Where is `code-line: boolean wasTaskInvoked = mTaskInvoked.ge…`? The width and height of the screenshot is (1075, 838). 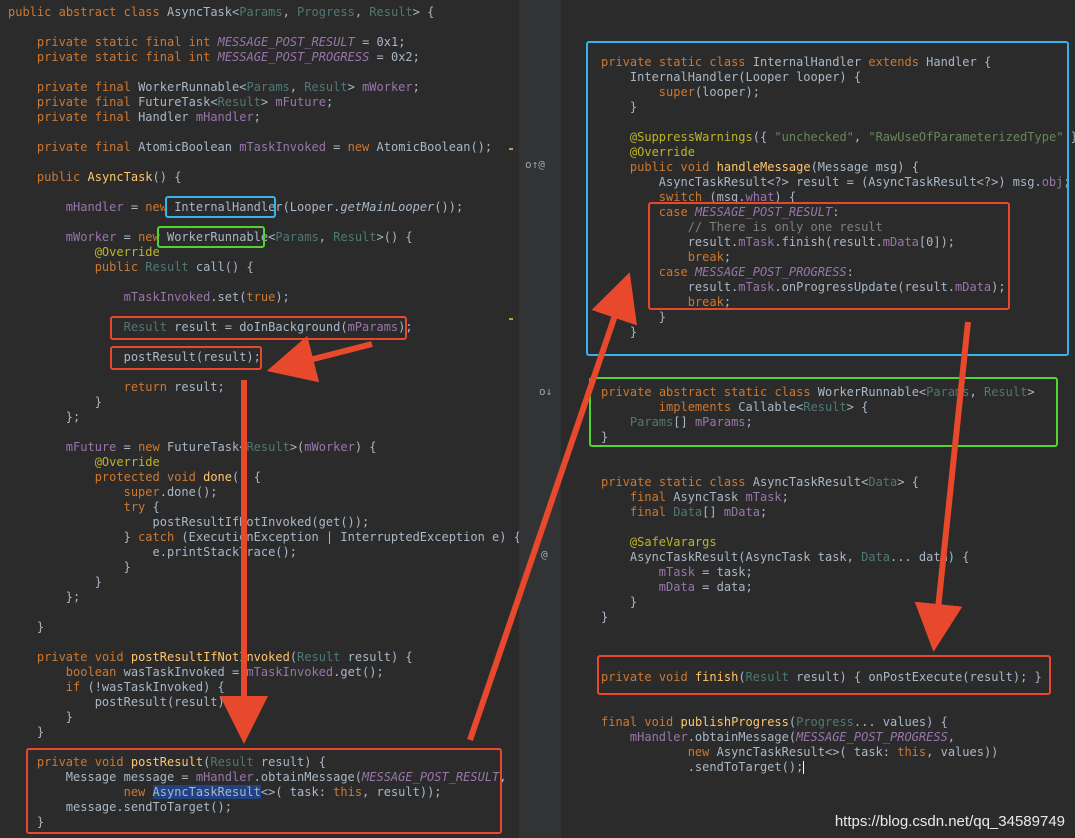 code-line: boolean wasTaskInvoked = mTaskInvoked.ge… is located at coordinates (196, 672).